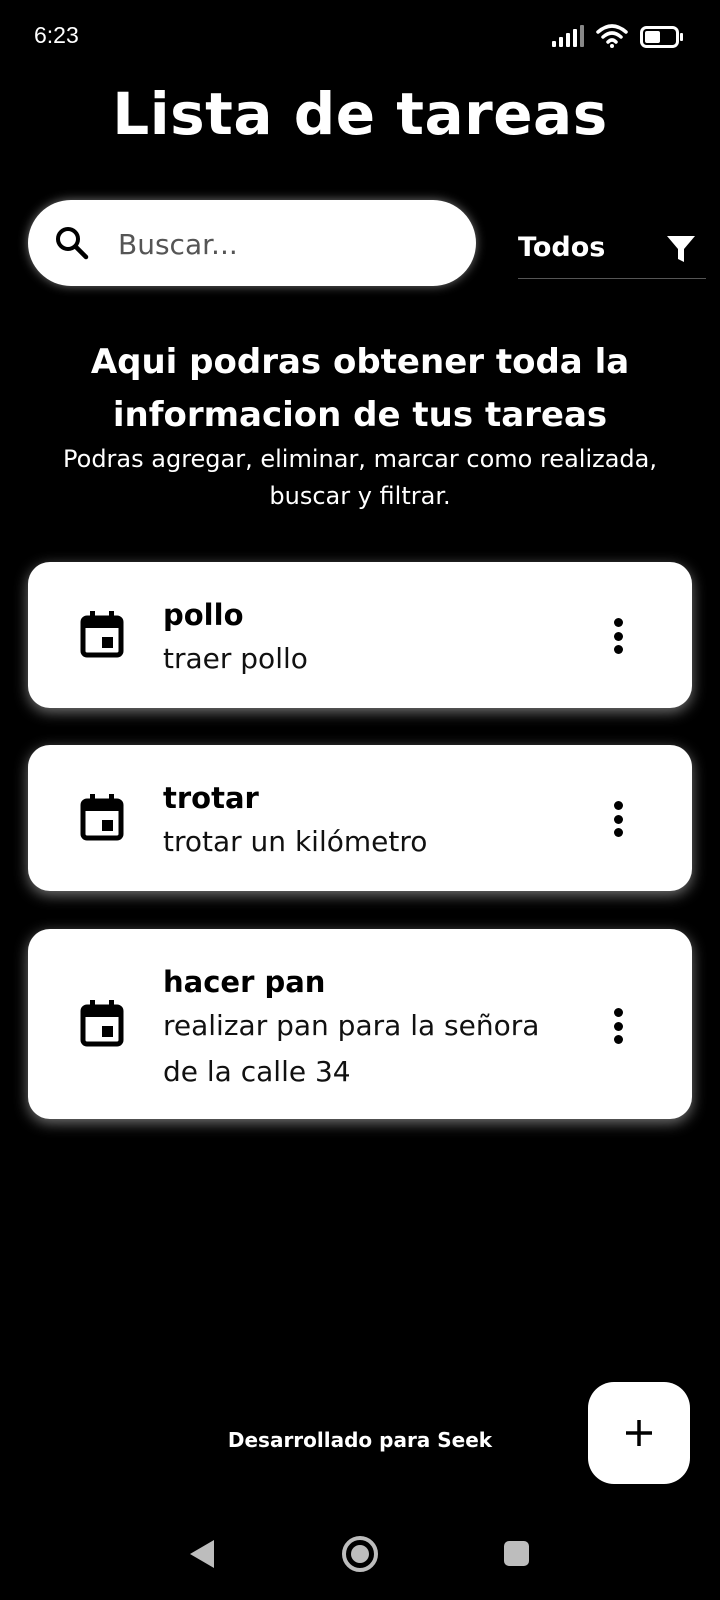  I want to click on task-description: traer pollo, so click(235, 658).